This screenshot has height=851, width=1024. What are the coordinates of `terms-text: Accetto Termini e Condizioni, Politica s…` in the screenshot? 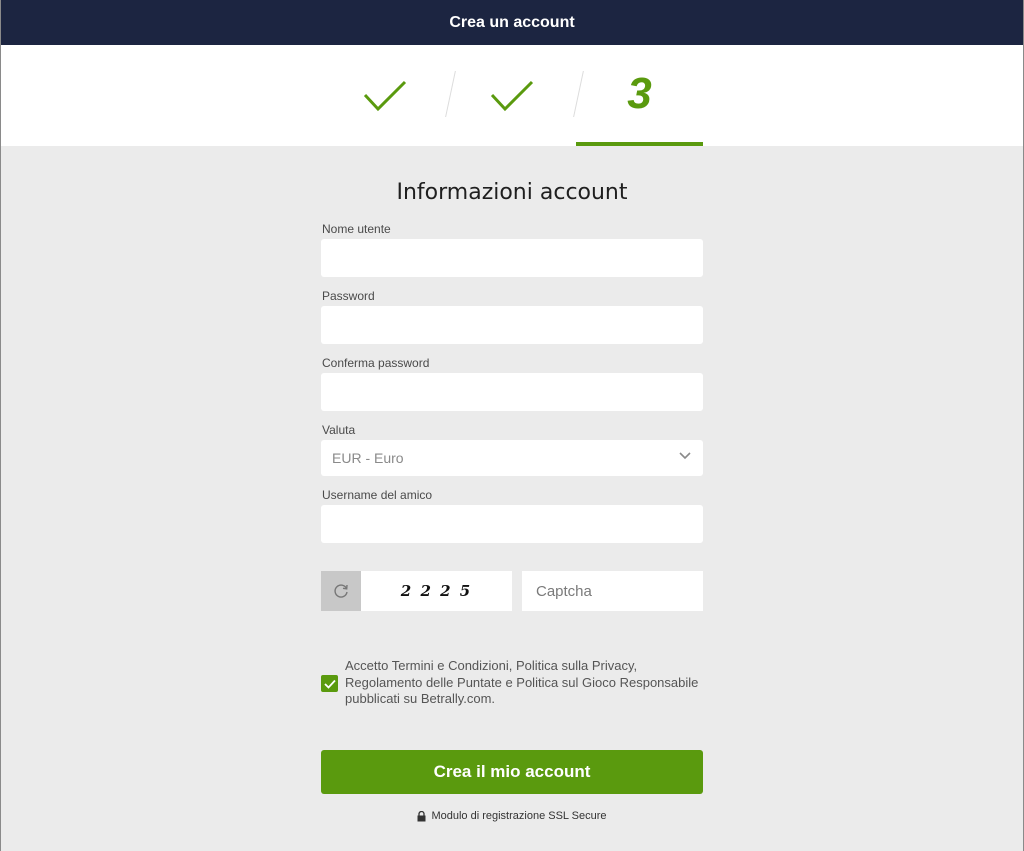 It's located at (522, 682).